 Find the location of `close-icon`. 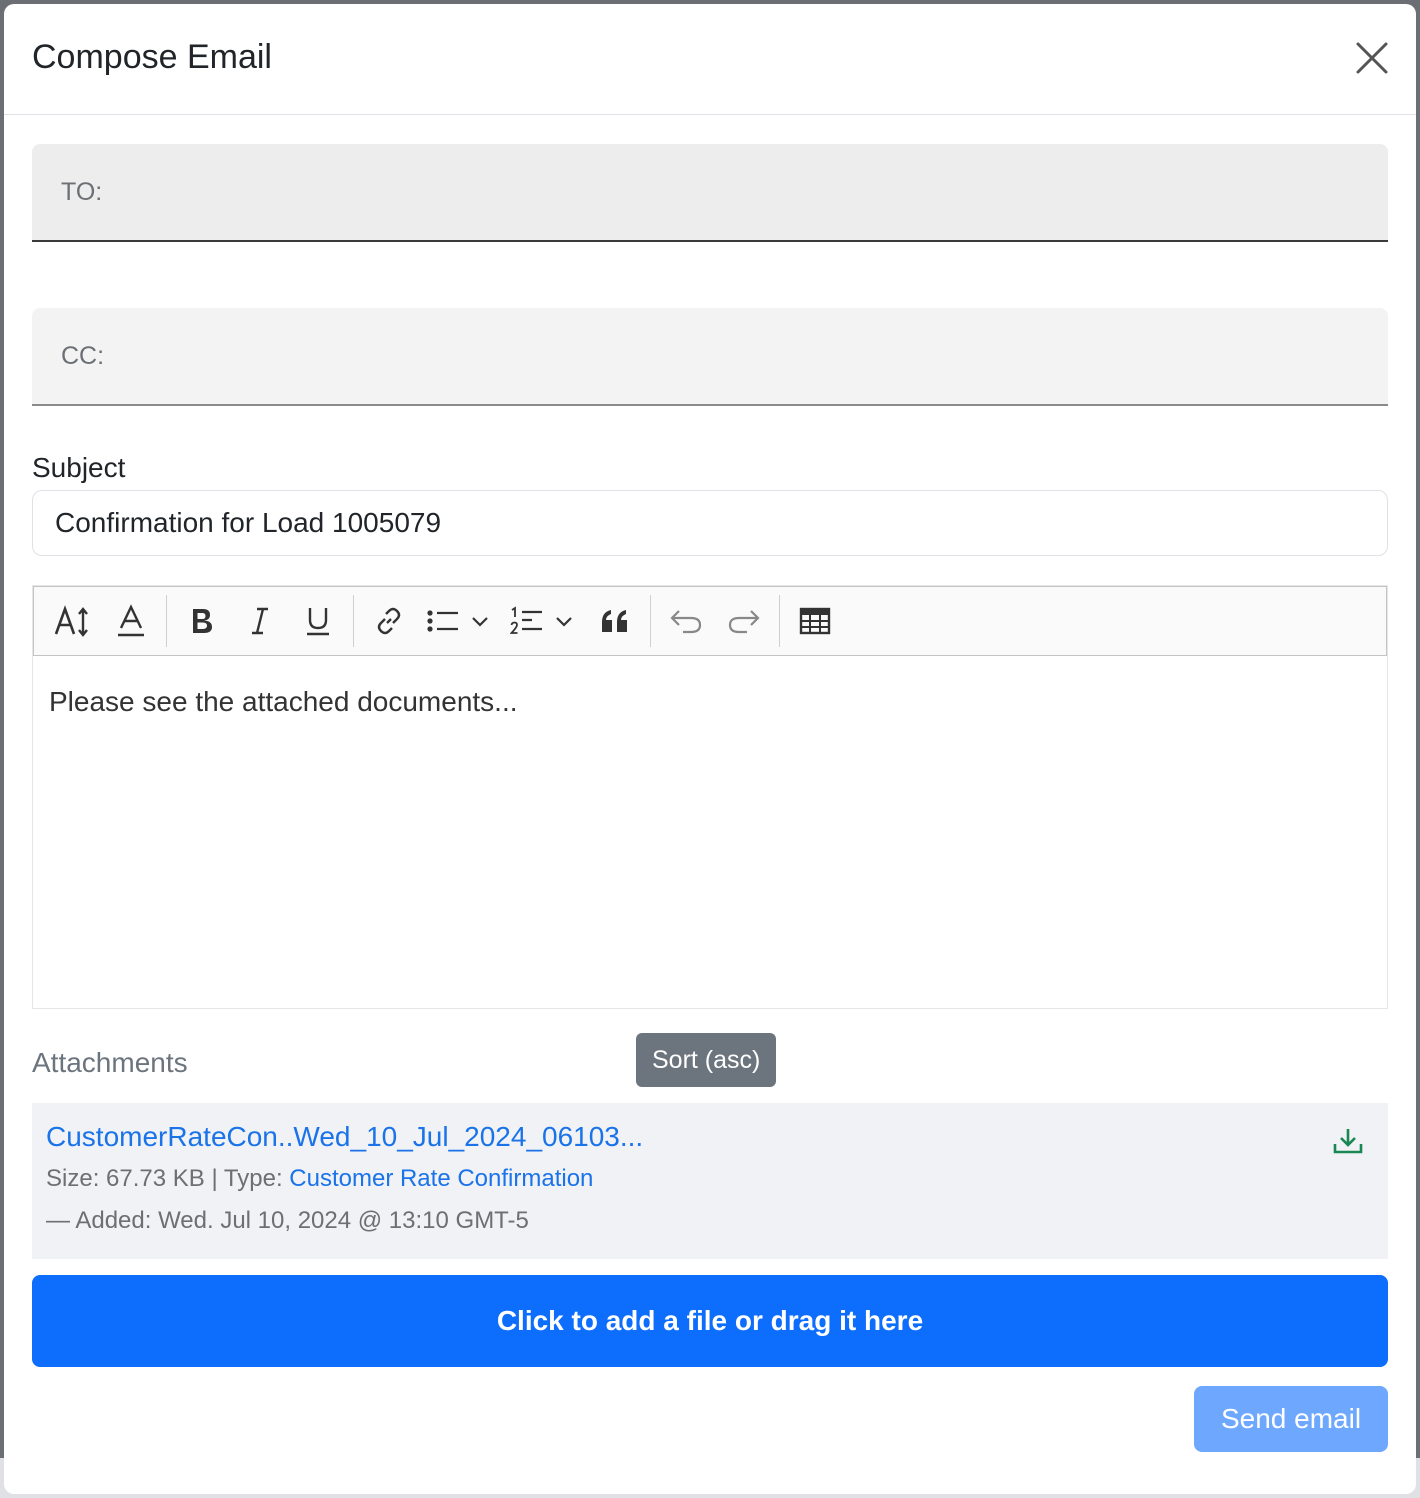

close-icon is located at coordinates (1372, 58).